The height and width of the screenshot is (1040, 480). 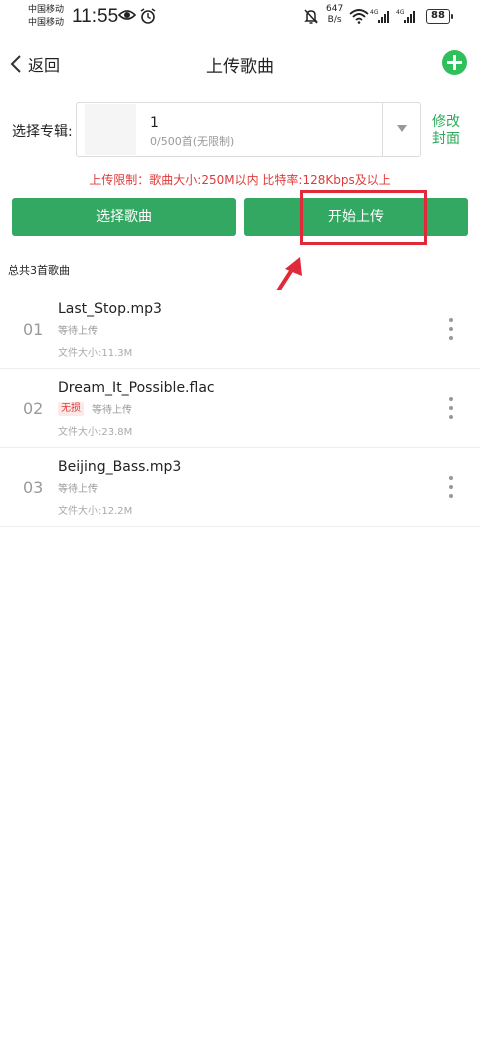 What do you see at coordinates (71, 408) in the screenshot?
I see `lossless-badge: 无损` at bounding box center [71, 408].